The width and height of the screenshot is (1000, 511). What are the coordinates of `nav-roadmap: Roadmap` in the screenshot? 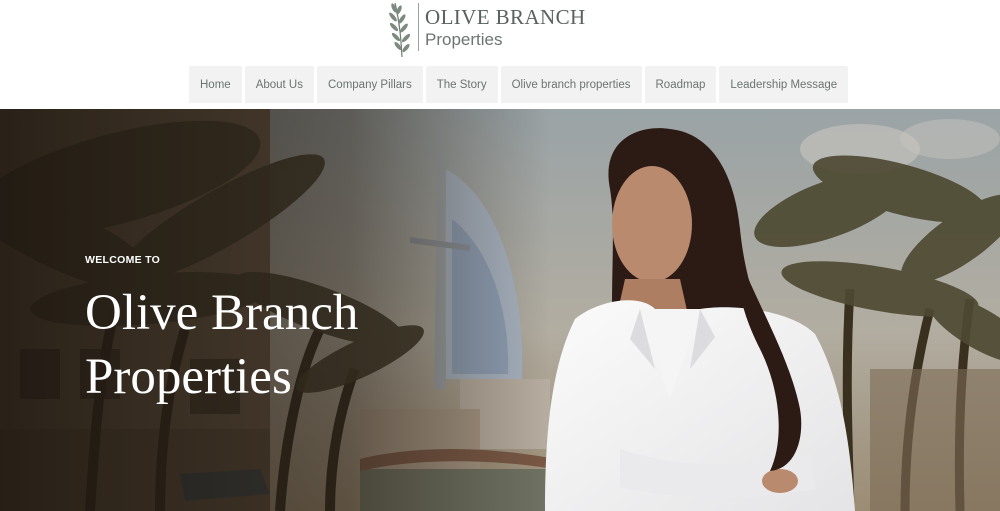 It's located at (680, 84).